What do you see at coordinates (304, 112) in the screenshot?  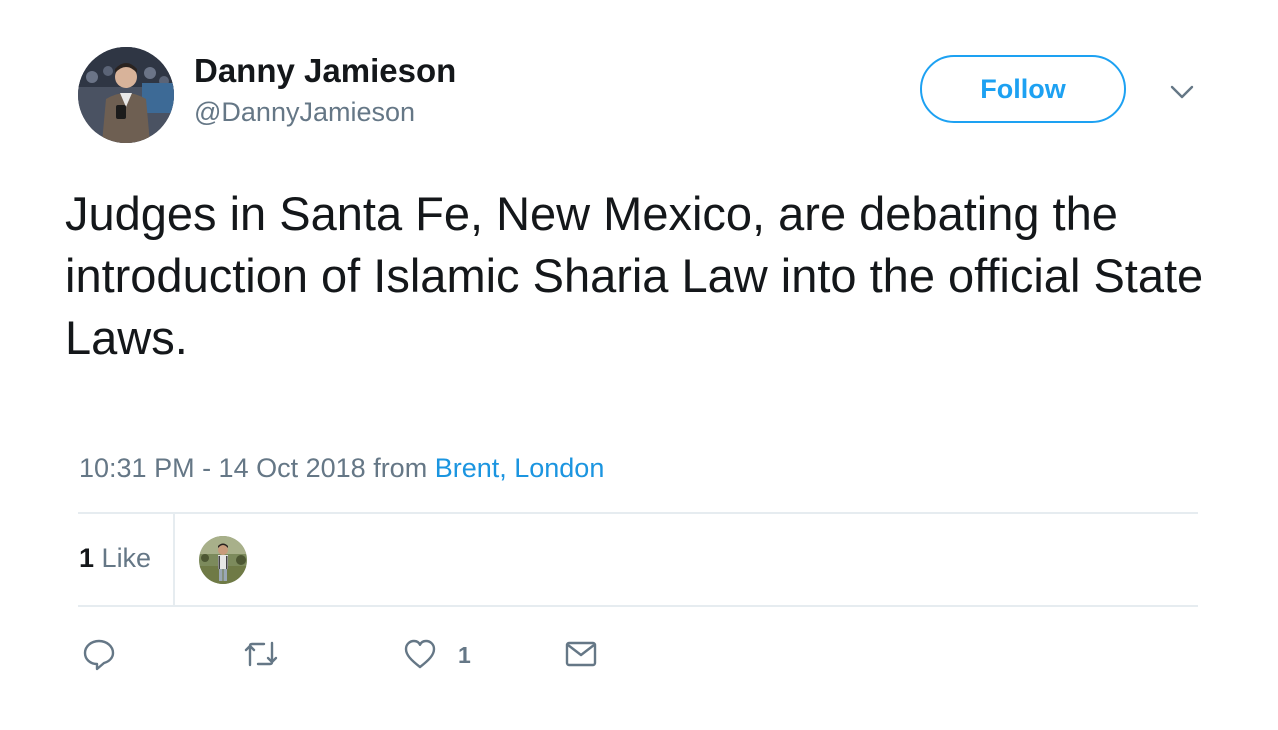 I see `author-handle: @DannyJamieson` at bounding box center [304, 112].